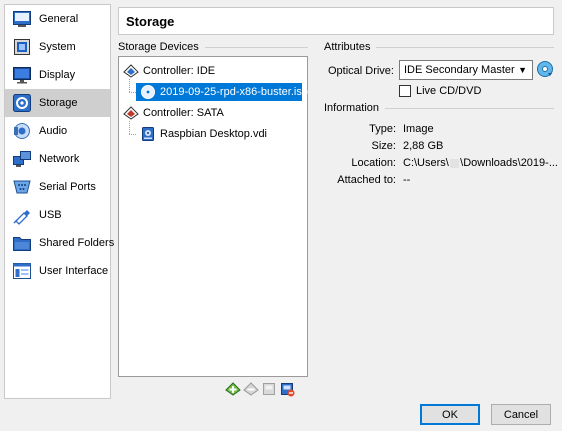 This screenshot has height=431, width=562. I want to click on tree-controller-ide: Controller: IDE, so click(169, 71).